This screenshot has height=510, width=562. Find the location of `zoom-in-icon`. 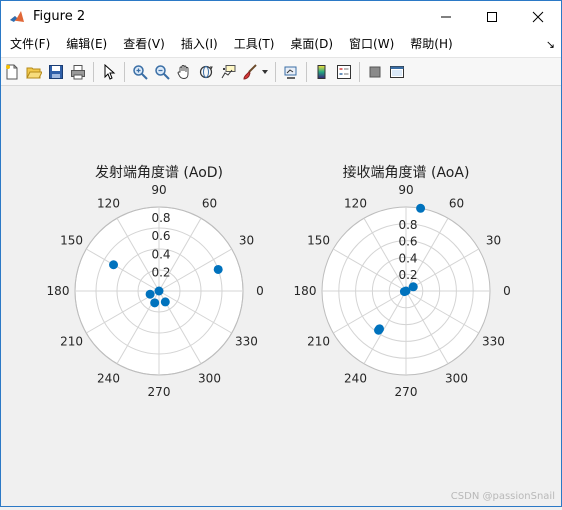

zoom-in-icon is located at coordinates (140, 72).